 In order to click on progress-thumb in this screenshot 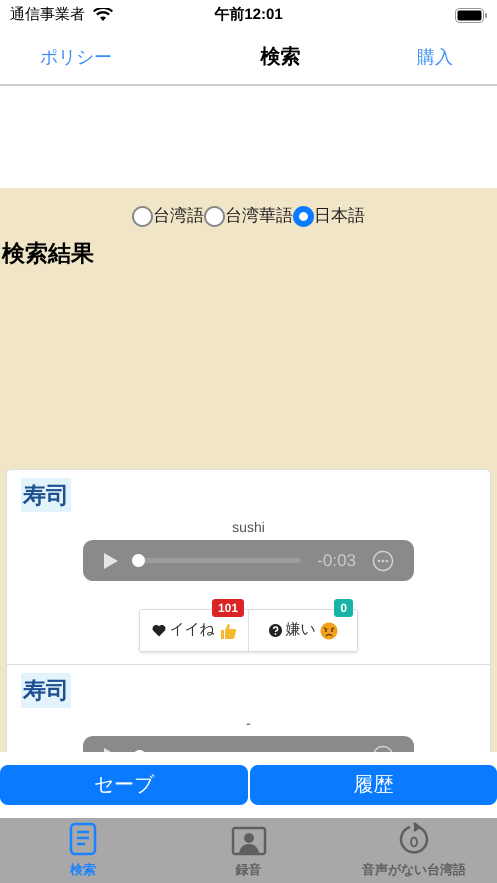, I will do `click(139, 560)`.